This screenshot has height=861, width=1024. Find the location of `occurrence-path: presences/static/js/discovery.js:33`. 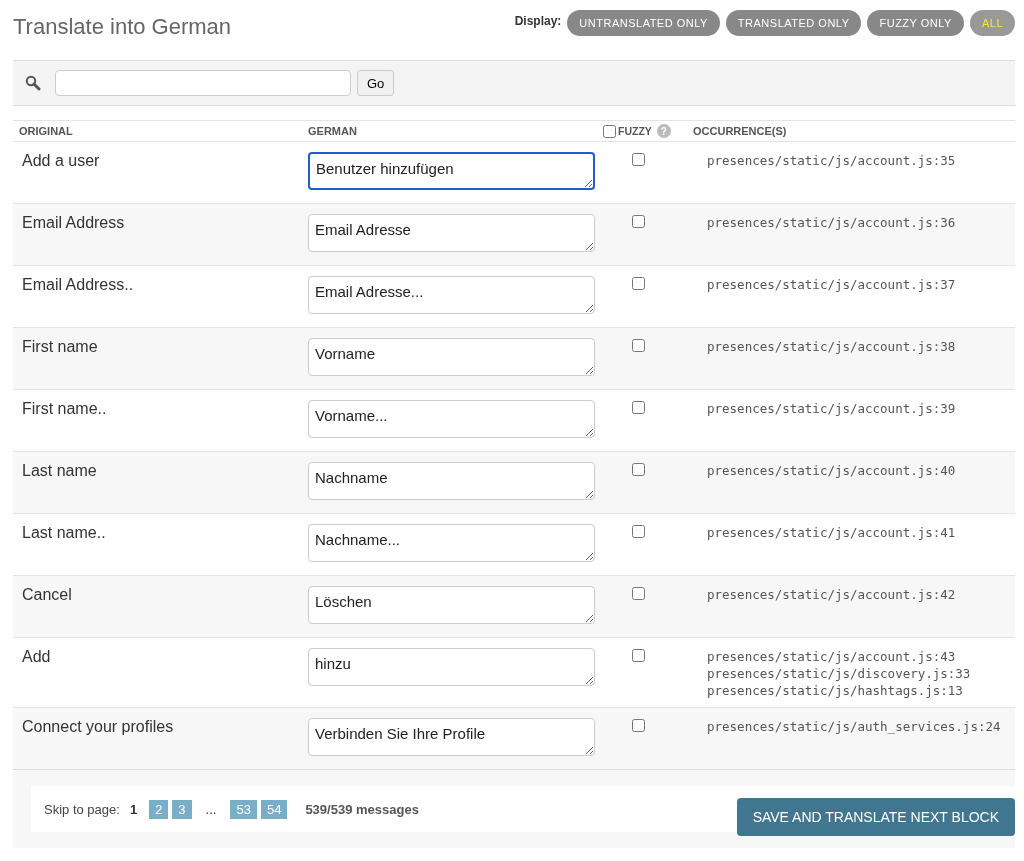

occurrence-path: presences/static/js/discovery.js:33 is located at coordinates (839, 673).